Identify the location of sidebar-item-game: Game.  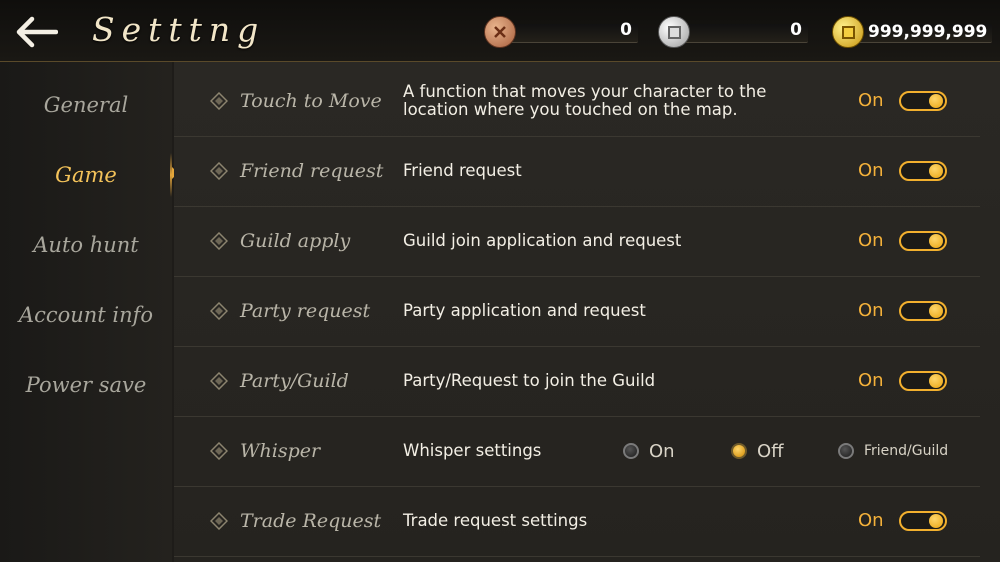
(89, 175).